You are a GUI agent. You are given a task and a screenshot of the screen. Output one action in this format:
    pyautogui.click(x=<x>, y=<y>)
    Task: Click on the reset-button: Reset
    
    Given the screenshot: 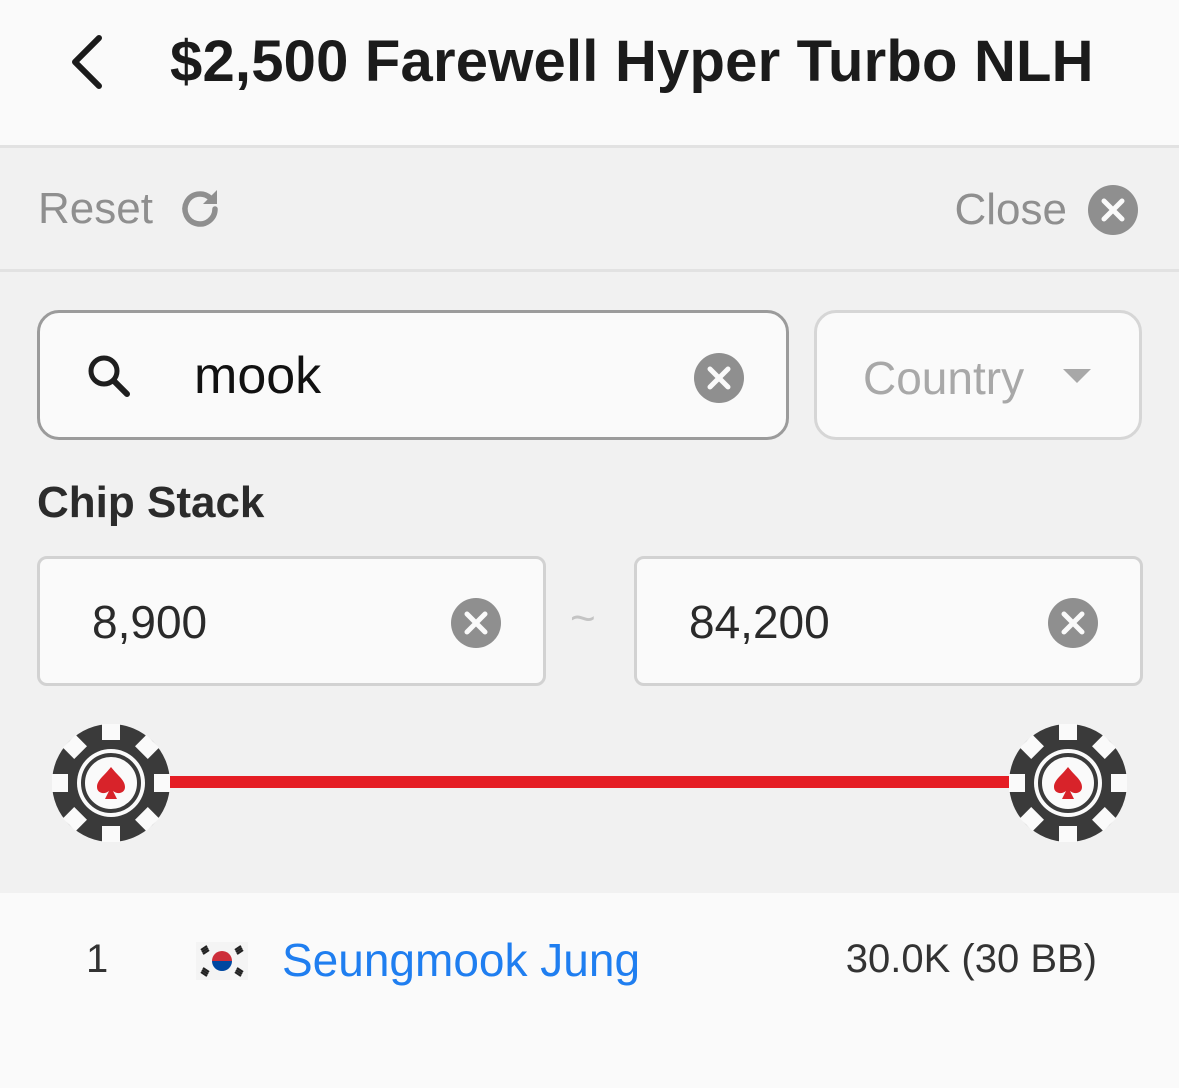 What is the action you would take?
    pyautogui.click(x=130, y=209)
    